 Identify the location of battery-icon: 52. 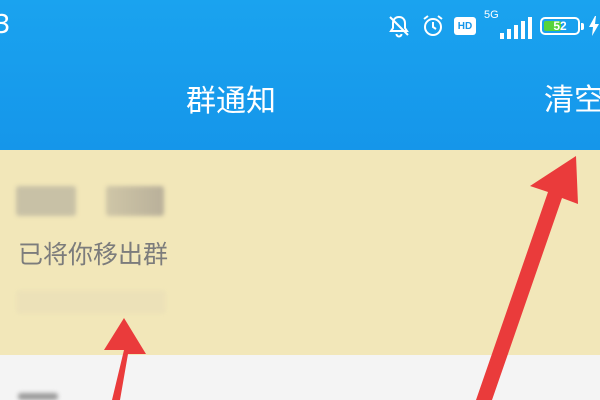
(562, 26).